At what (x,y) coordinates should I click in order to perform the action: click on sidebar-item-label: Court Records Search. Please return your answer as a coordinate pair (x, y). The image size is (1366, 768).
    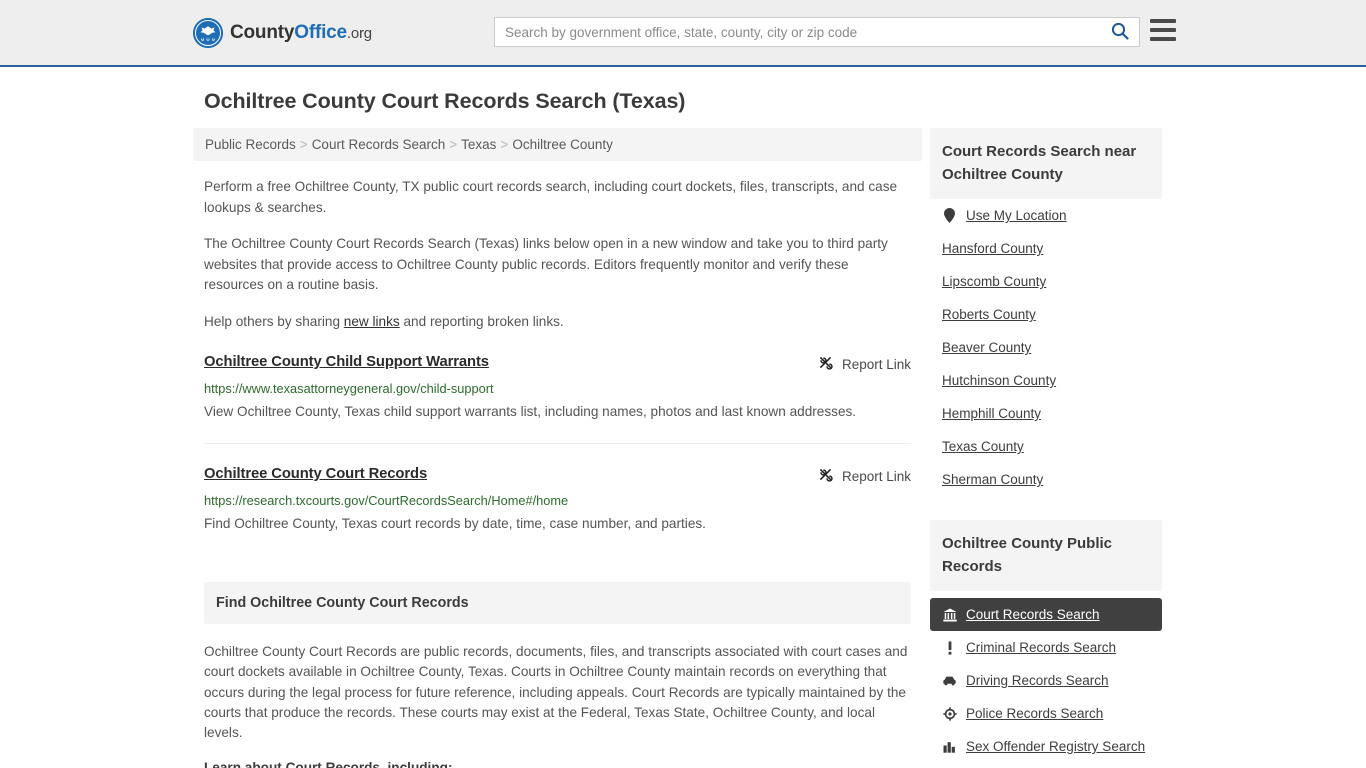
    Looking at the image, I should click on (1033, 614).